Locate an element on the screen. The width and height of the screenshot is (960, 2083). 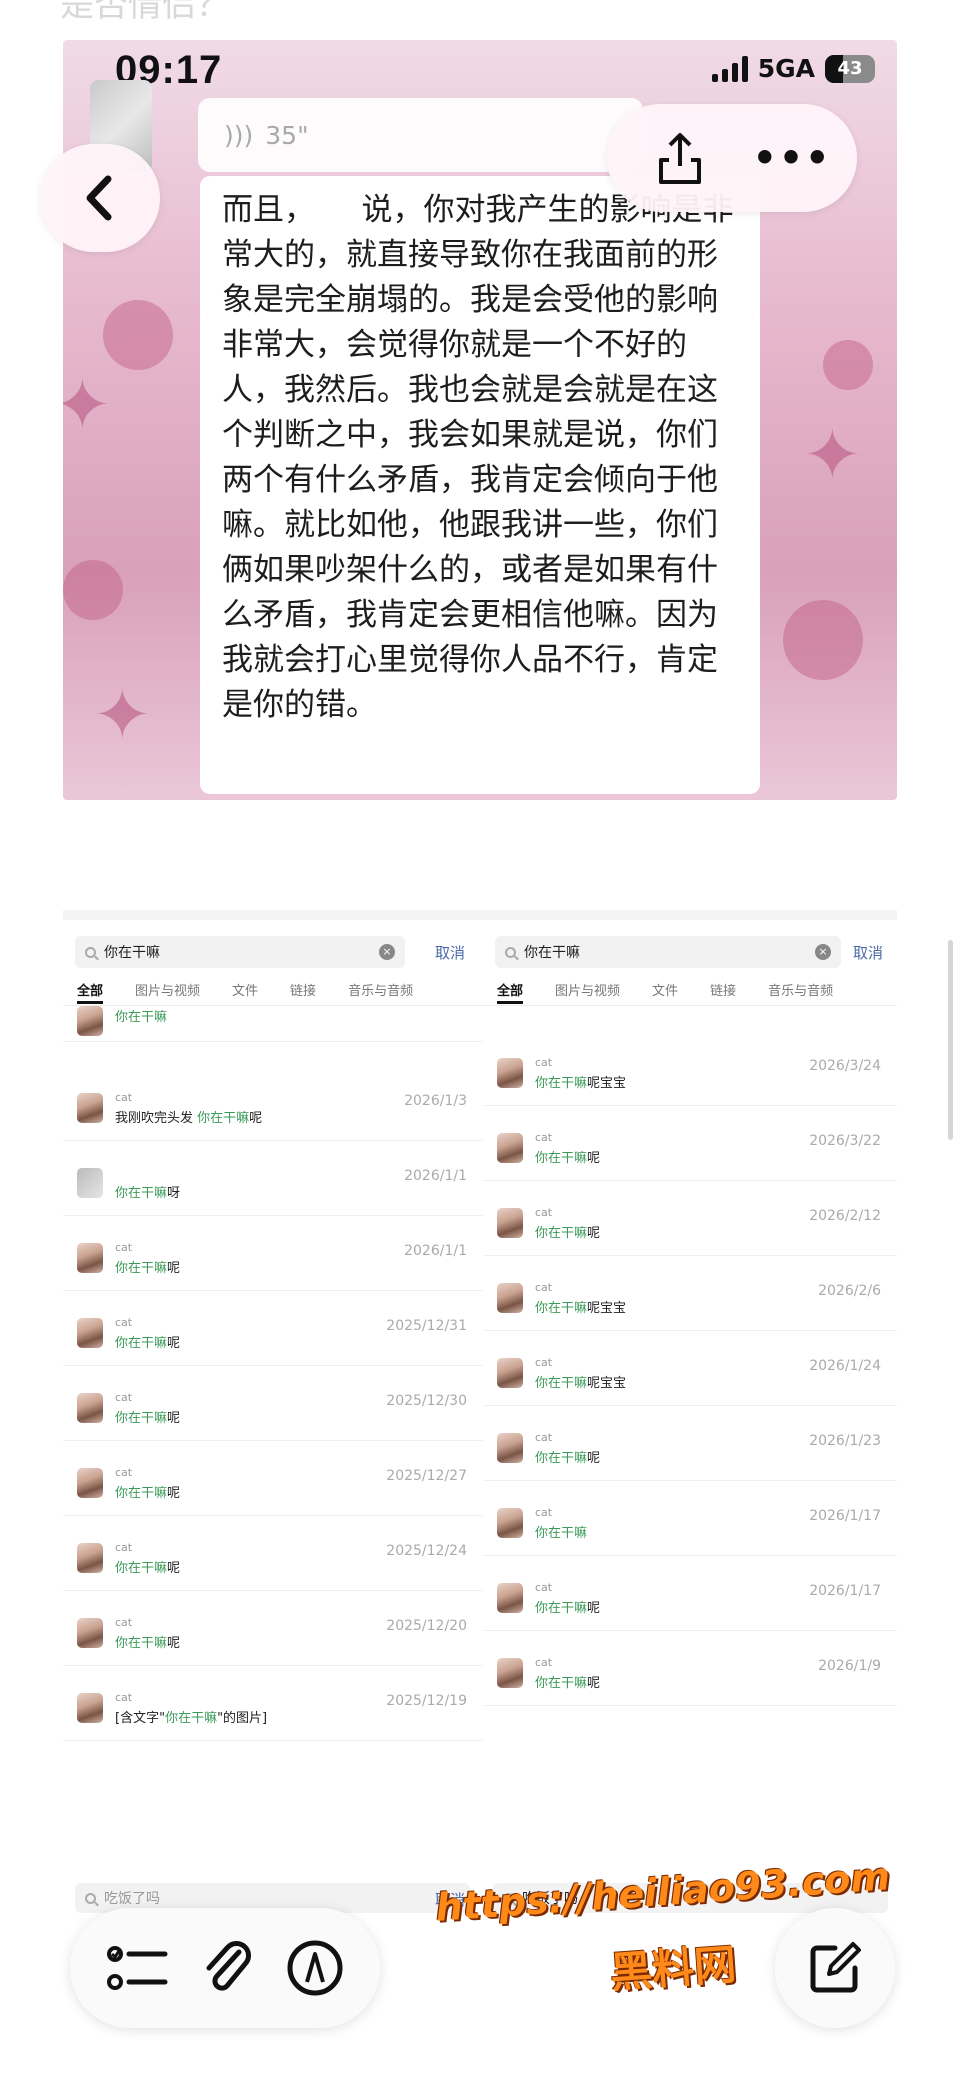
result-row: cat 你在干嘛呢宝宝 2026/2/6 is located at coordinates (690, 1303).